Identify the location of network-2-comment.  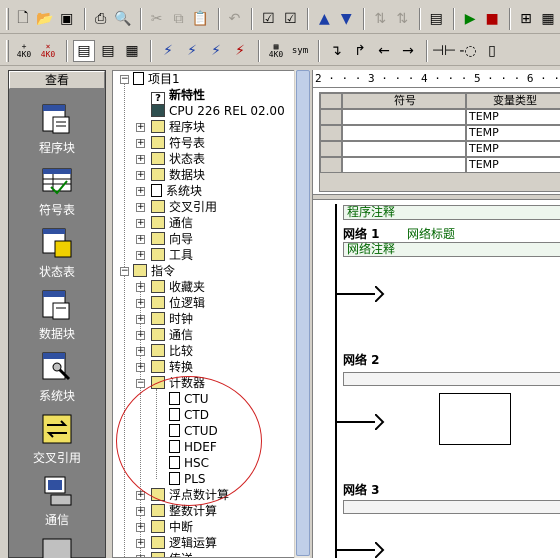
(451, 379).